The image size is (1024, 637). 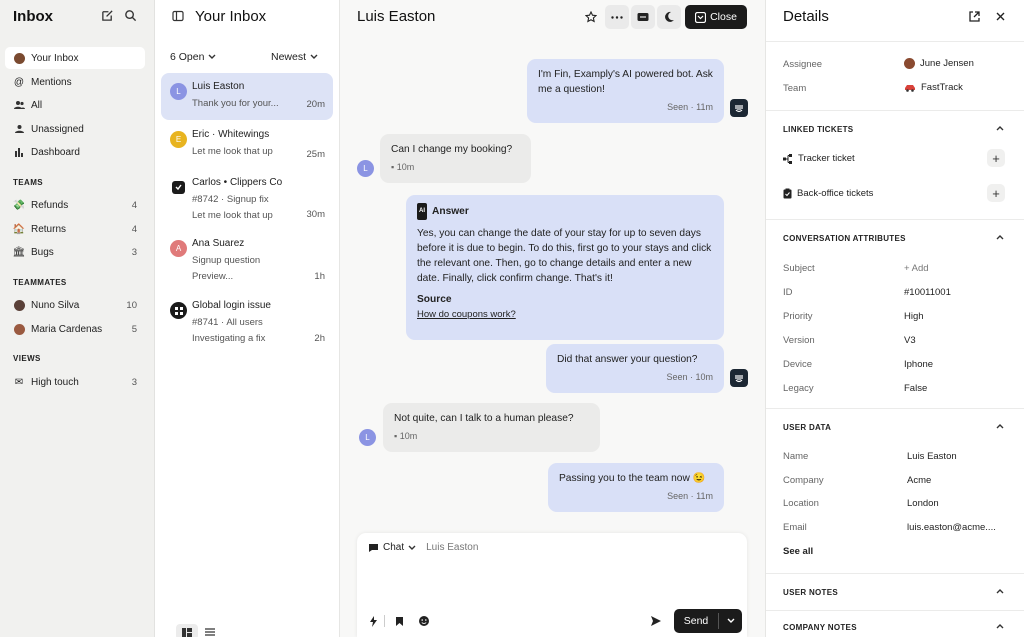 I want to click on count-badge: 4, so click(x=134, y=229).